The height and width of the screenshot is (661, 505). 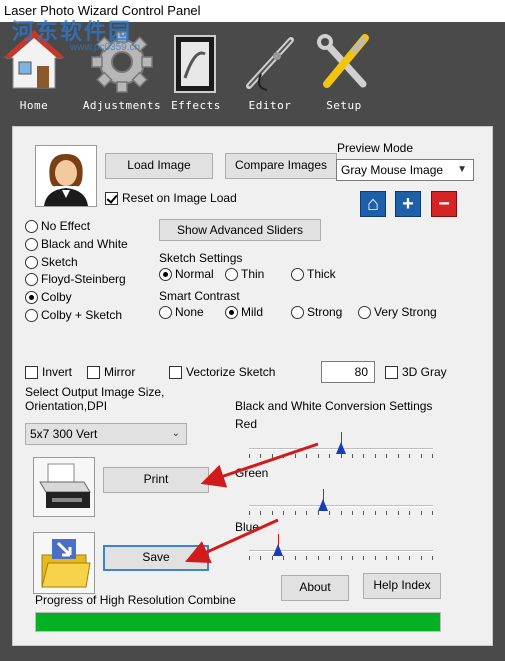 I want to click on effect-colby-sketch-radio: Colby + Sketch, so click(x=73, y=315).